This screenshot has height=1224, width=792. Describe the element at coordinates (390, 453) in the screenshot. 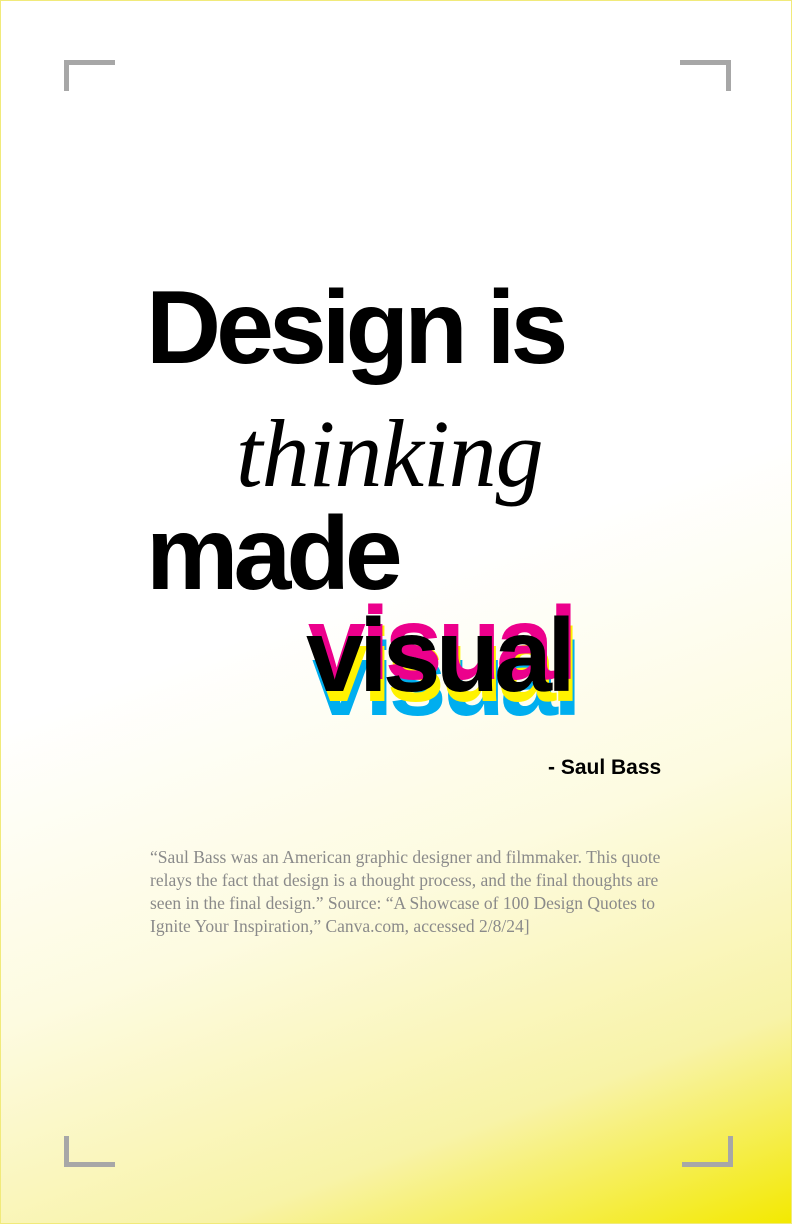

I see `headline-thinking: thinking` at that location.